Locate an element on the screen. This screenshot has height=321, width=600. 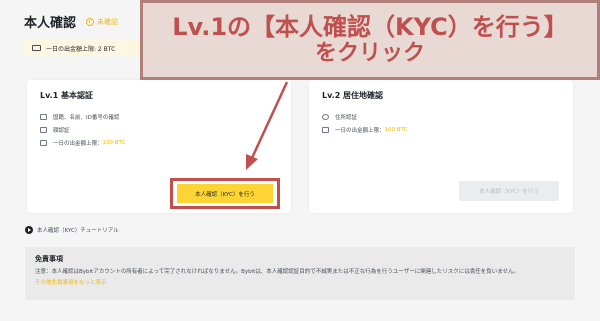
level1-title: Lv.1 基本認証 is located at coordinates (67, 95).